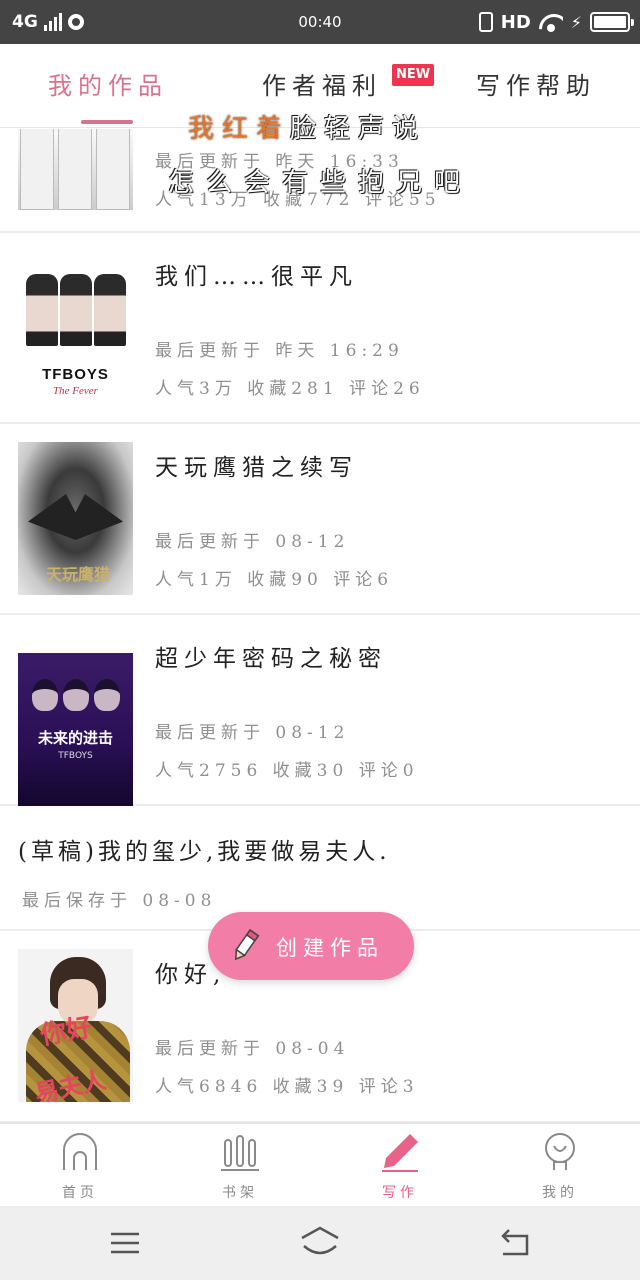 This screenshot has width=640, height=1280. Describe the element at coordinates (108, 83) in the screenshot. I see `tab-my-works: 我的作品` at that location.